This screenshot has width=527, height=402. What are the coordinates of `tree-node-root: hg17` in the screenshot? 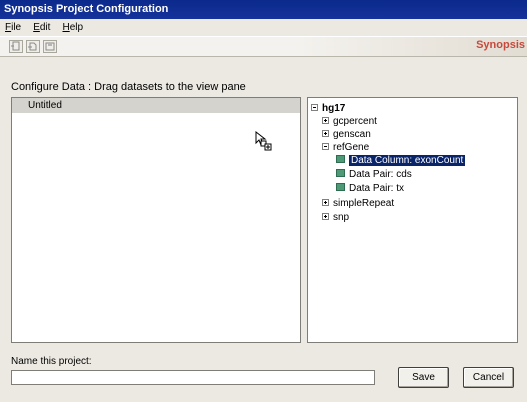 It's located at (328, 108).